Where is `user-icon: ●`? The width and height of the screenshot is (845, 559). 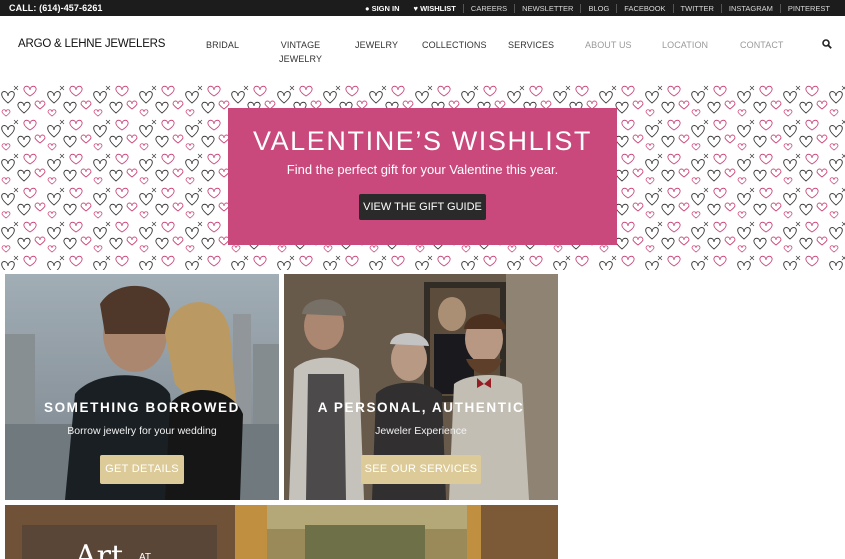
user-icon: ● is located at coordinates (367, 8).